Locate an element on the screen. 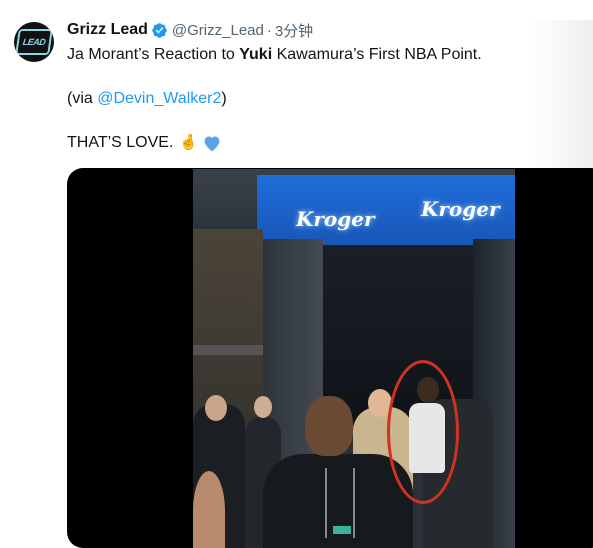  tweet-header: Grizz Lead @Grizz_Lead · 3分钟 is located at coordinates (190, 30).